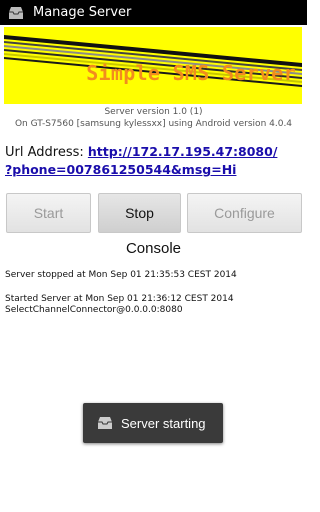 This screenshot has height=512, width=320. What do you see at coordinates (191, 73) in the screenshot?
I see `banner-title: Simple SMS Server` at bounding box center [191, 73].